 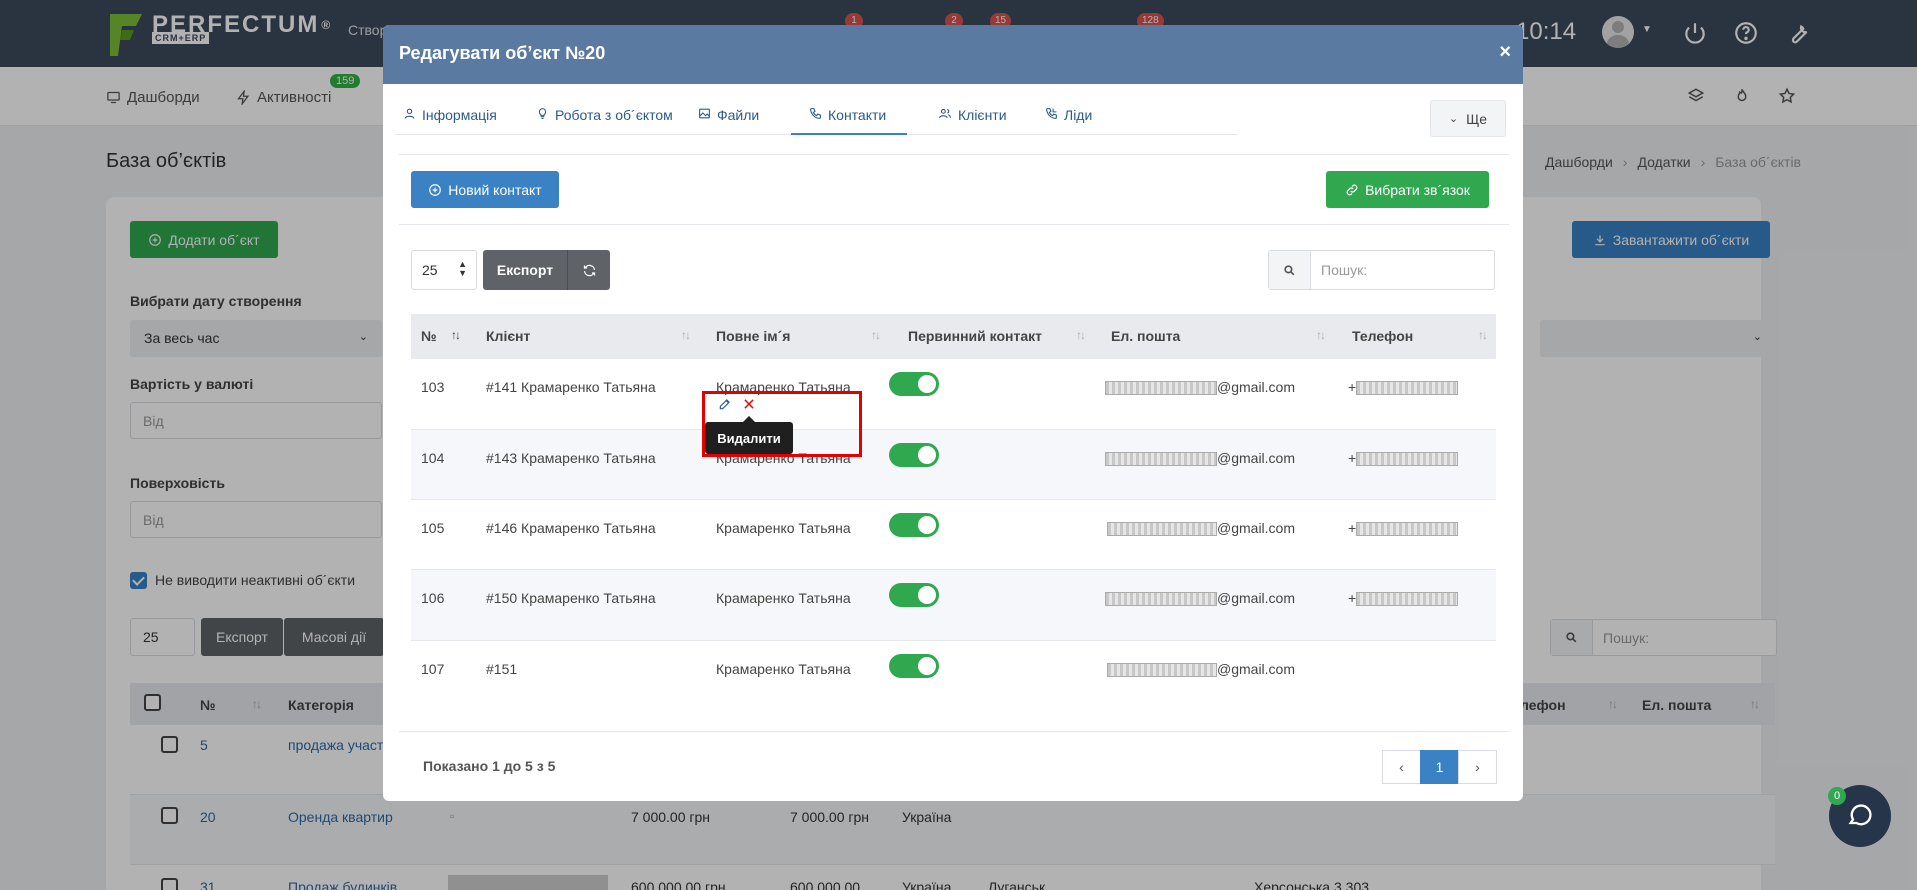 I want to click on export-group: Експорт, so click(x=546, y=270).